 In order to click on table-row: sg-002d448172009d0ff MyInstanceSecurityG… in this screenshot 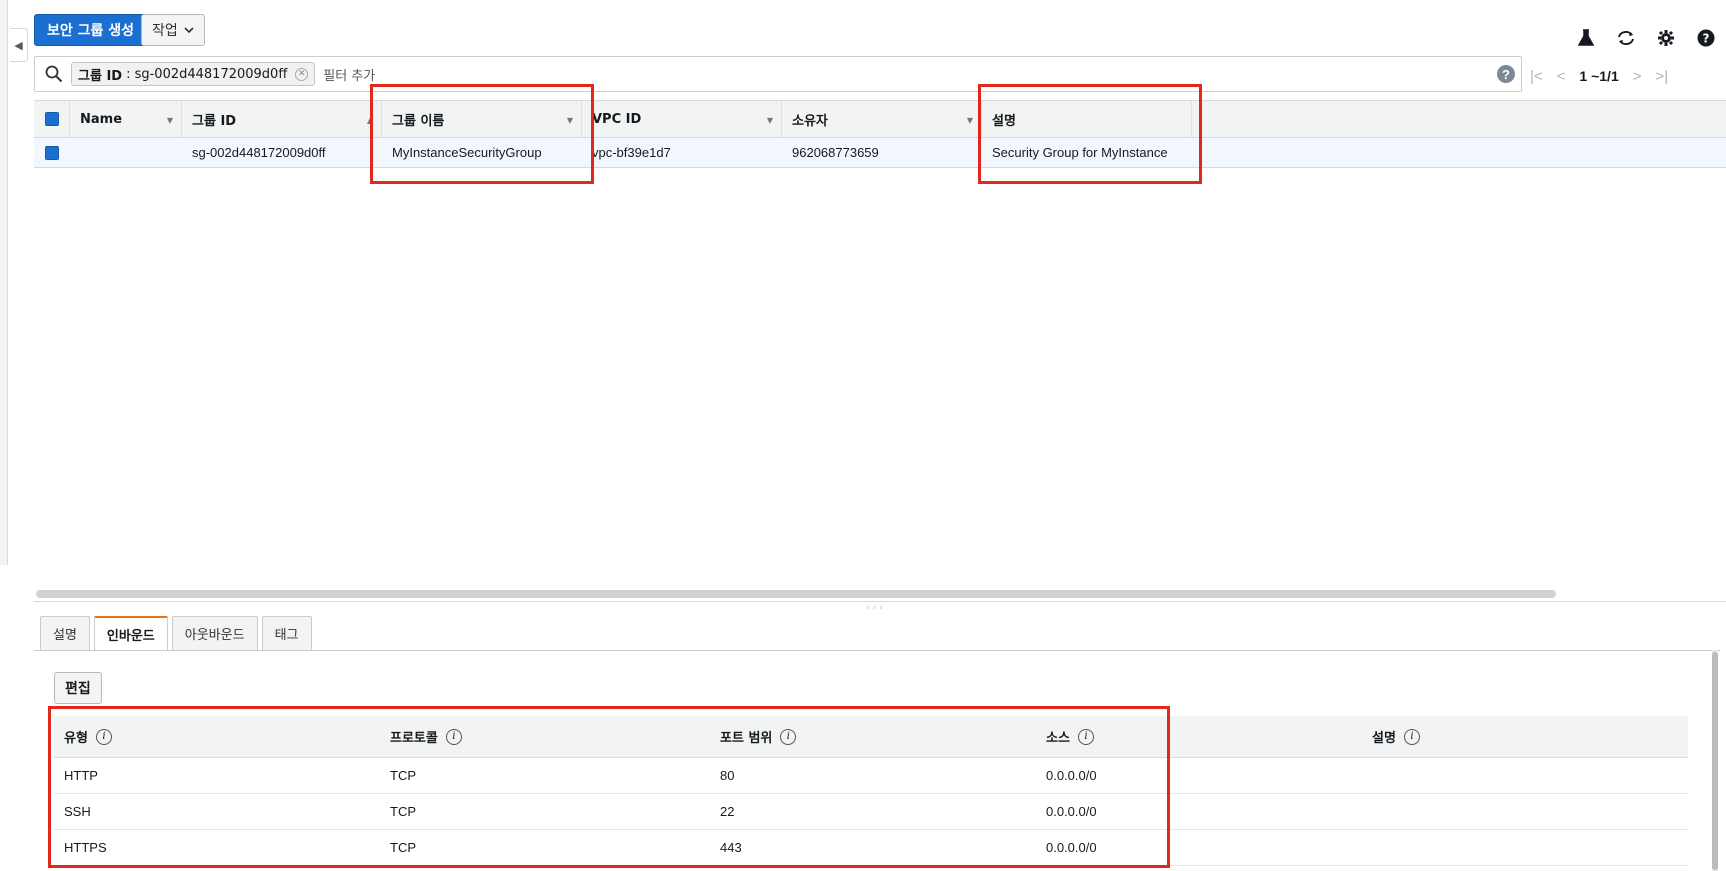, I will do `click(880, 153)`.